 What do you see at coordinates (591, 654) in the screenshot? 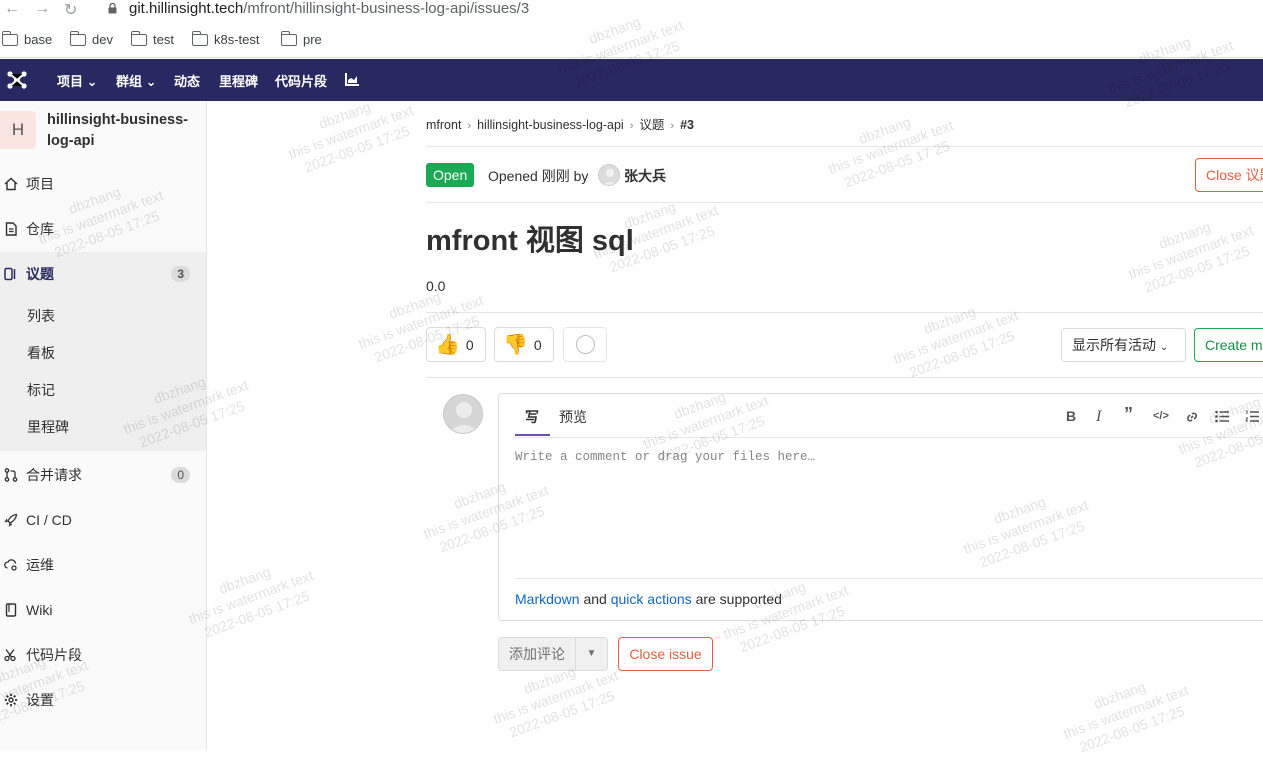
I see `caret-down-icon: ▼` at bounding box center [591, 654].